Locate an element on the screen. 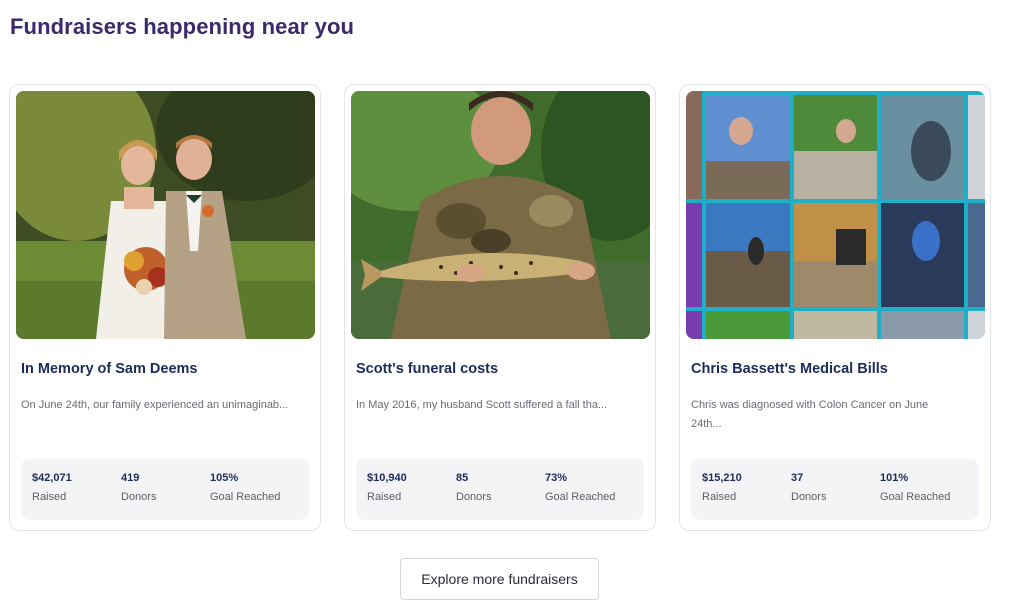 This screenshot has height=613, width=1025. fundraiser-title: In Memory of Sam Deems is located at coordinates (109, 369).